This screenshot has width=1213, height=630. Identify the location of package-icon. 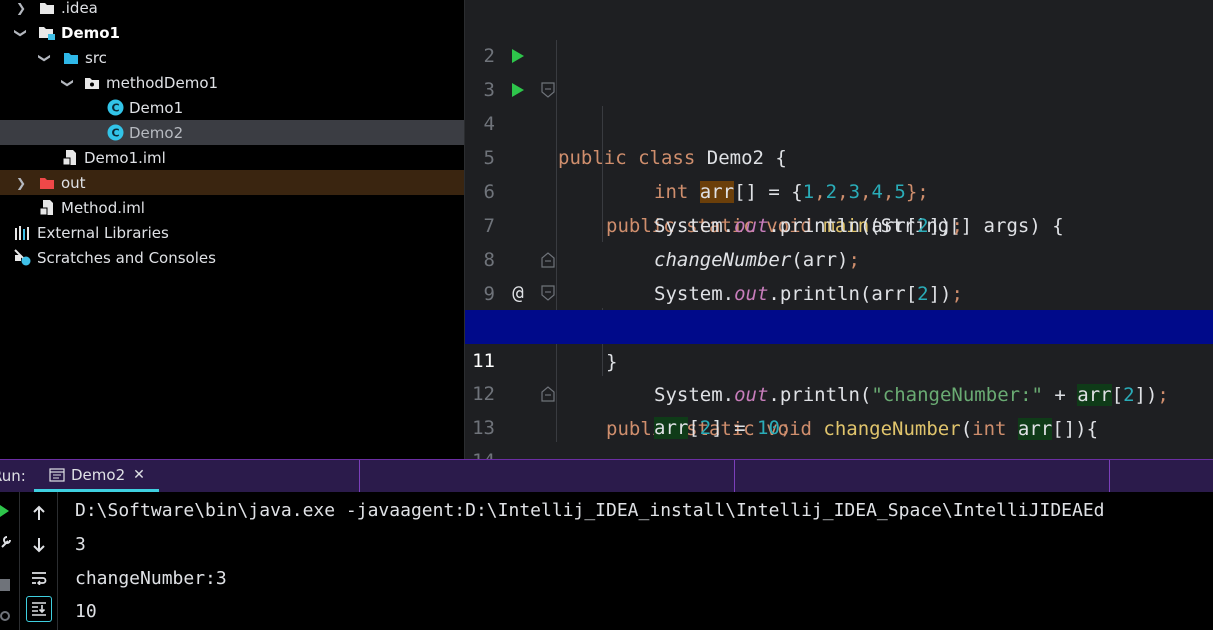
(92, 83).